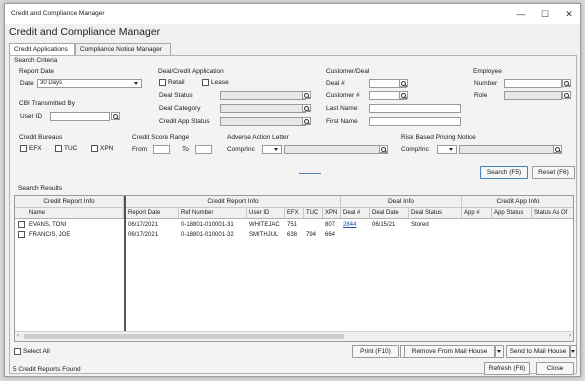 The width and height of the screenshot is (585, 381). I want to click on employee-role-input, so click(533, 95).